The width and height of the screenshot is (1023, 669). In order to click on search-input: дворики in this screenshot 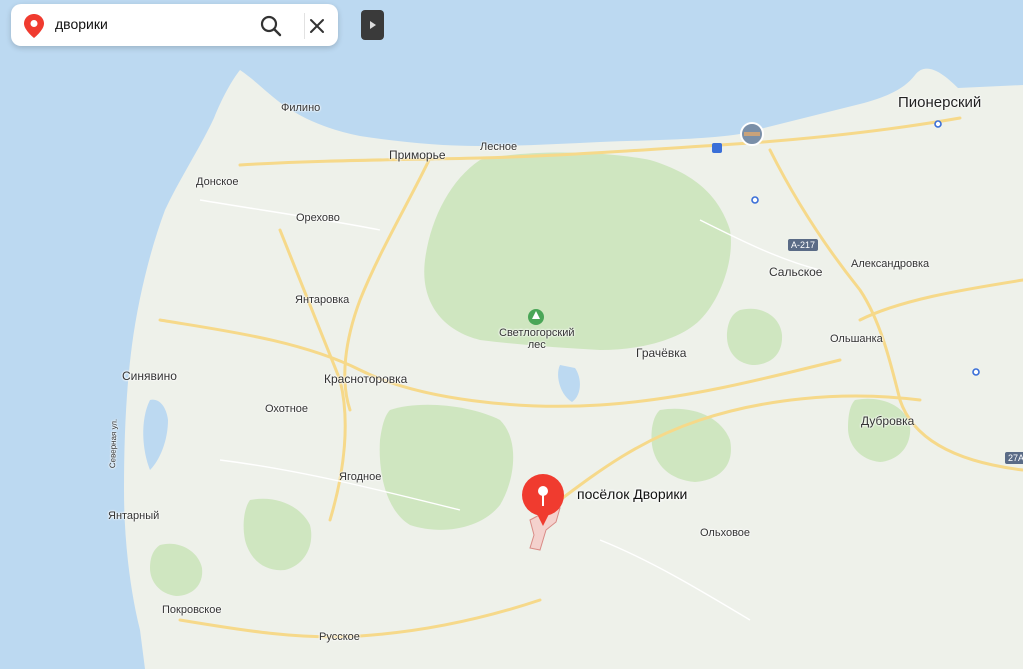, I will do `click(81, 24)`.